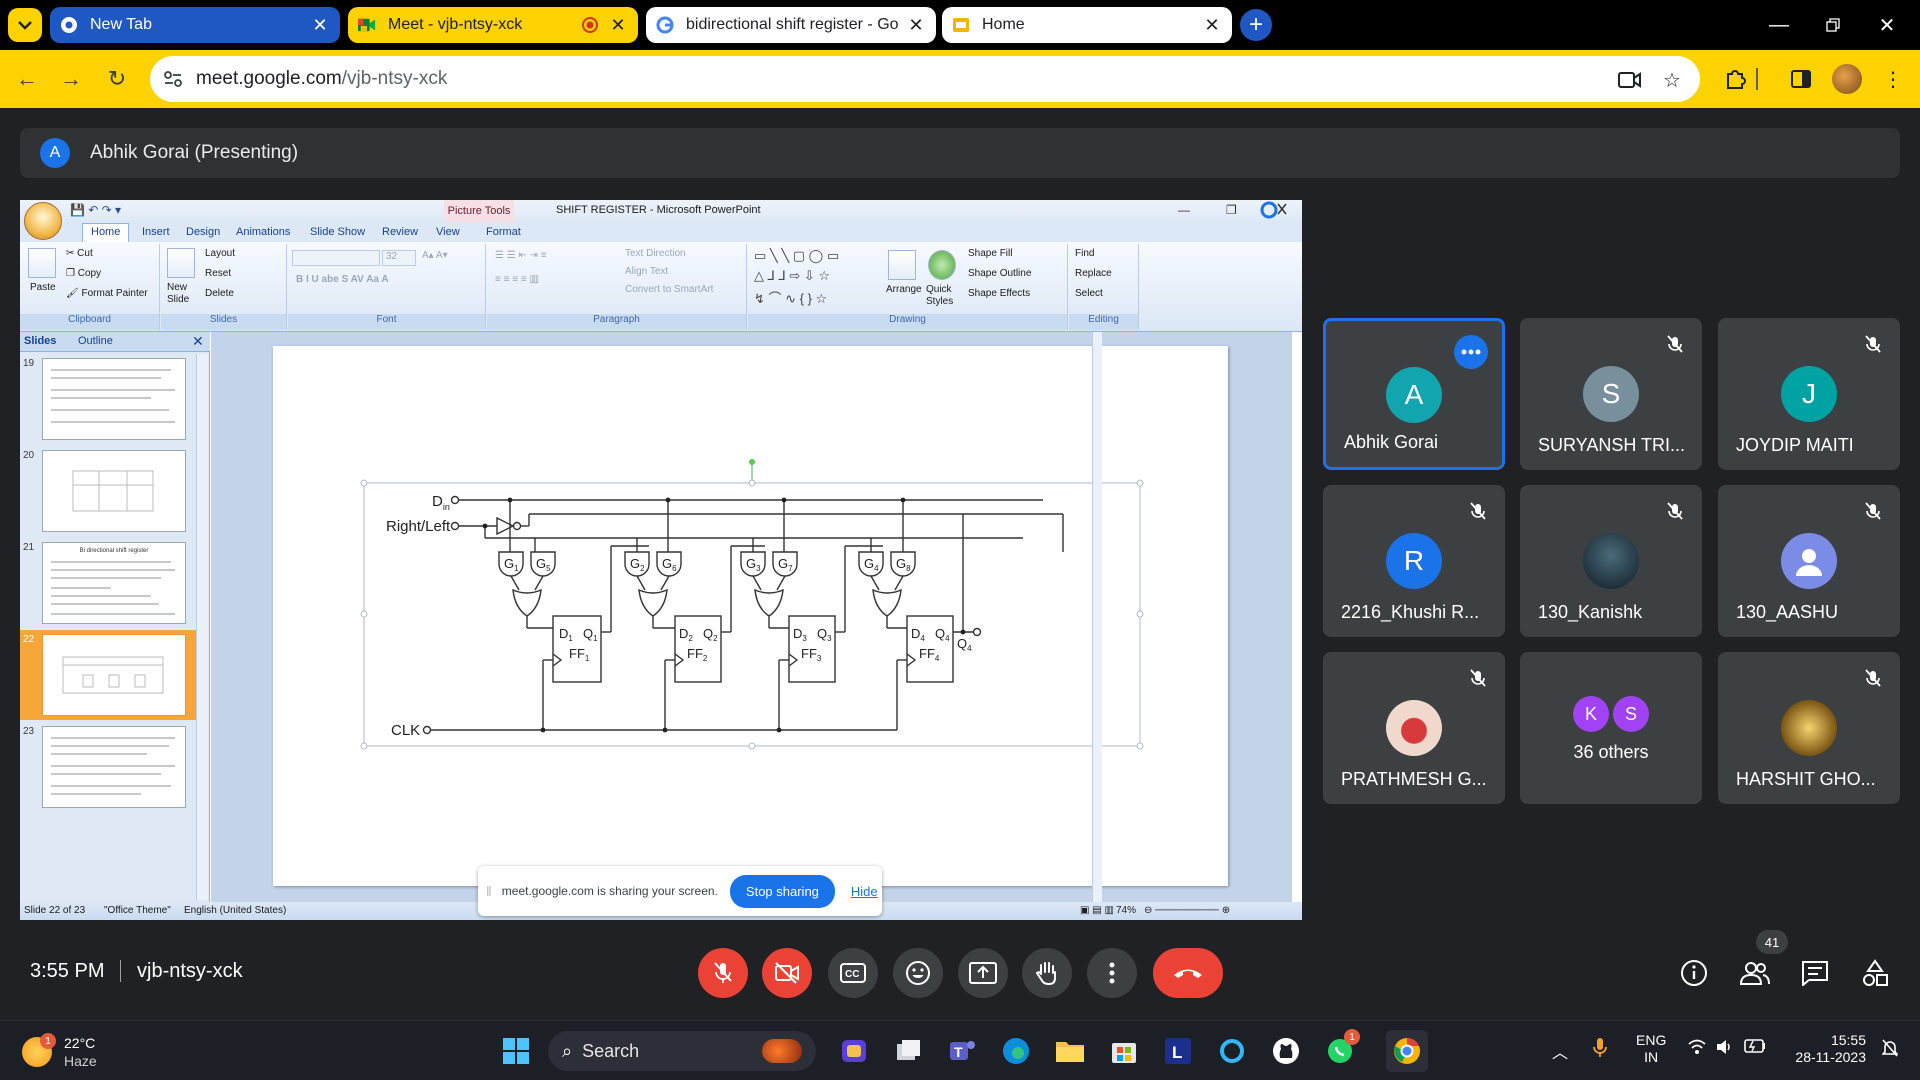 Image resolution: width=1920 pixels, height=1080 pixels. Describe the element at coordinates (669, 289) in the screenshot. I see `convert-smartart-button: Convert to SmartArt` at that location.